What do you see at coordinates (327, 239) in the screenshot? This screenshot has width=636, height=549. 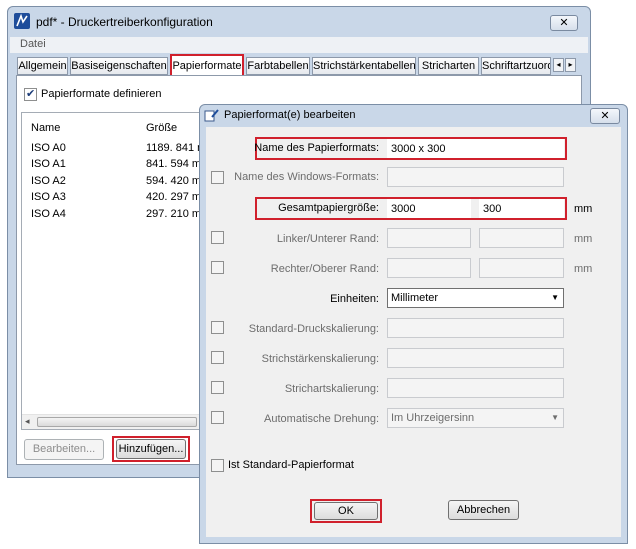 I see `left-bottom-margin-label: Linker/Unterer Rand:` at bounding box center [327, 239].